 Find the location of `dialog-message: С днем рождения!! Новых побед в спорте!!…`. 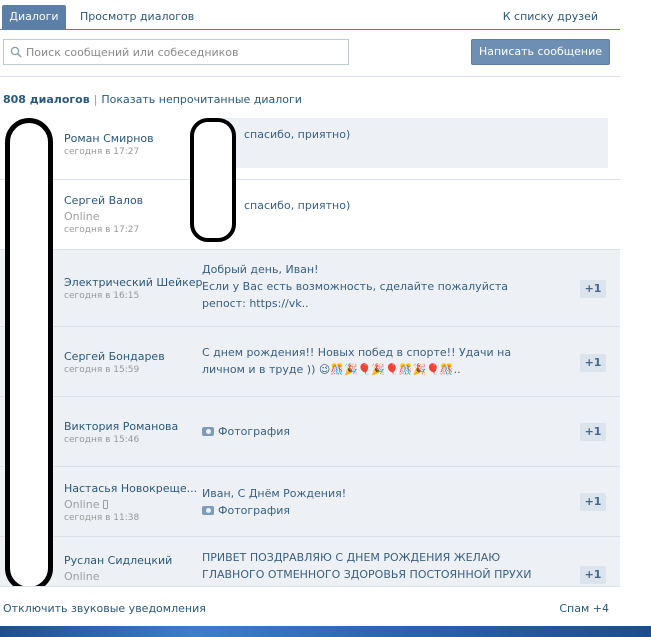

dialog-message: С днем рождения!! Новых побед в спорте!!… is located at coordinates (387, 361).